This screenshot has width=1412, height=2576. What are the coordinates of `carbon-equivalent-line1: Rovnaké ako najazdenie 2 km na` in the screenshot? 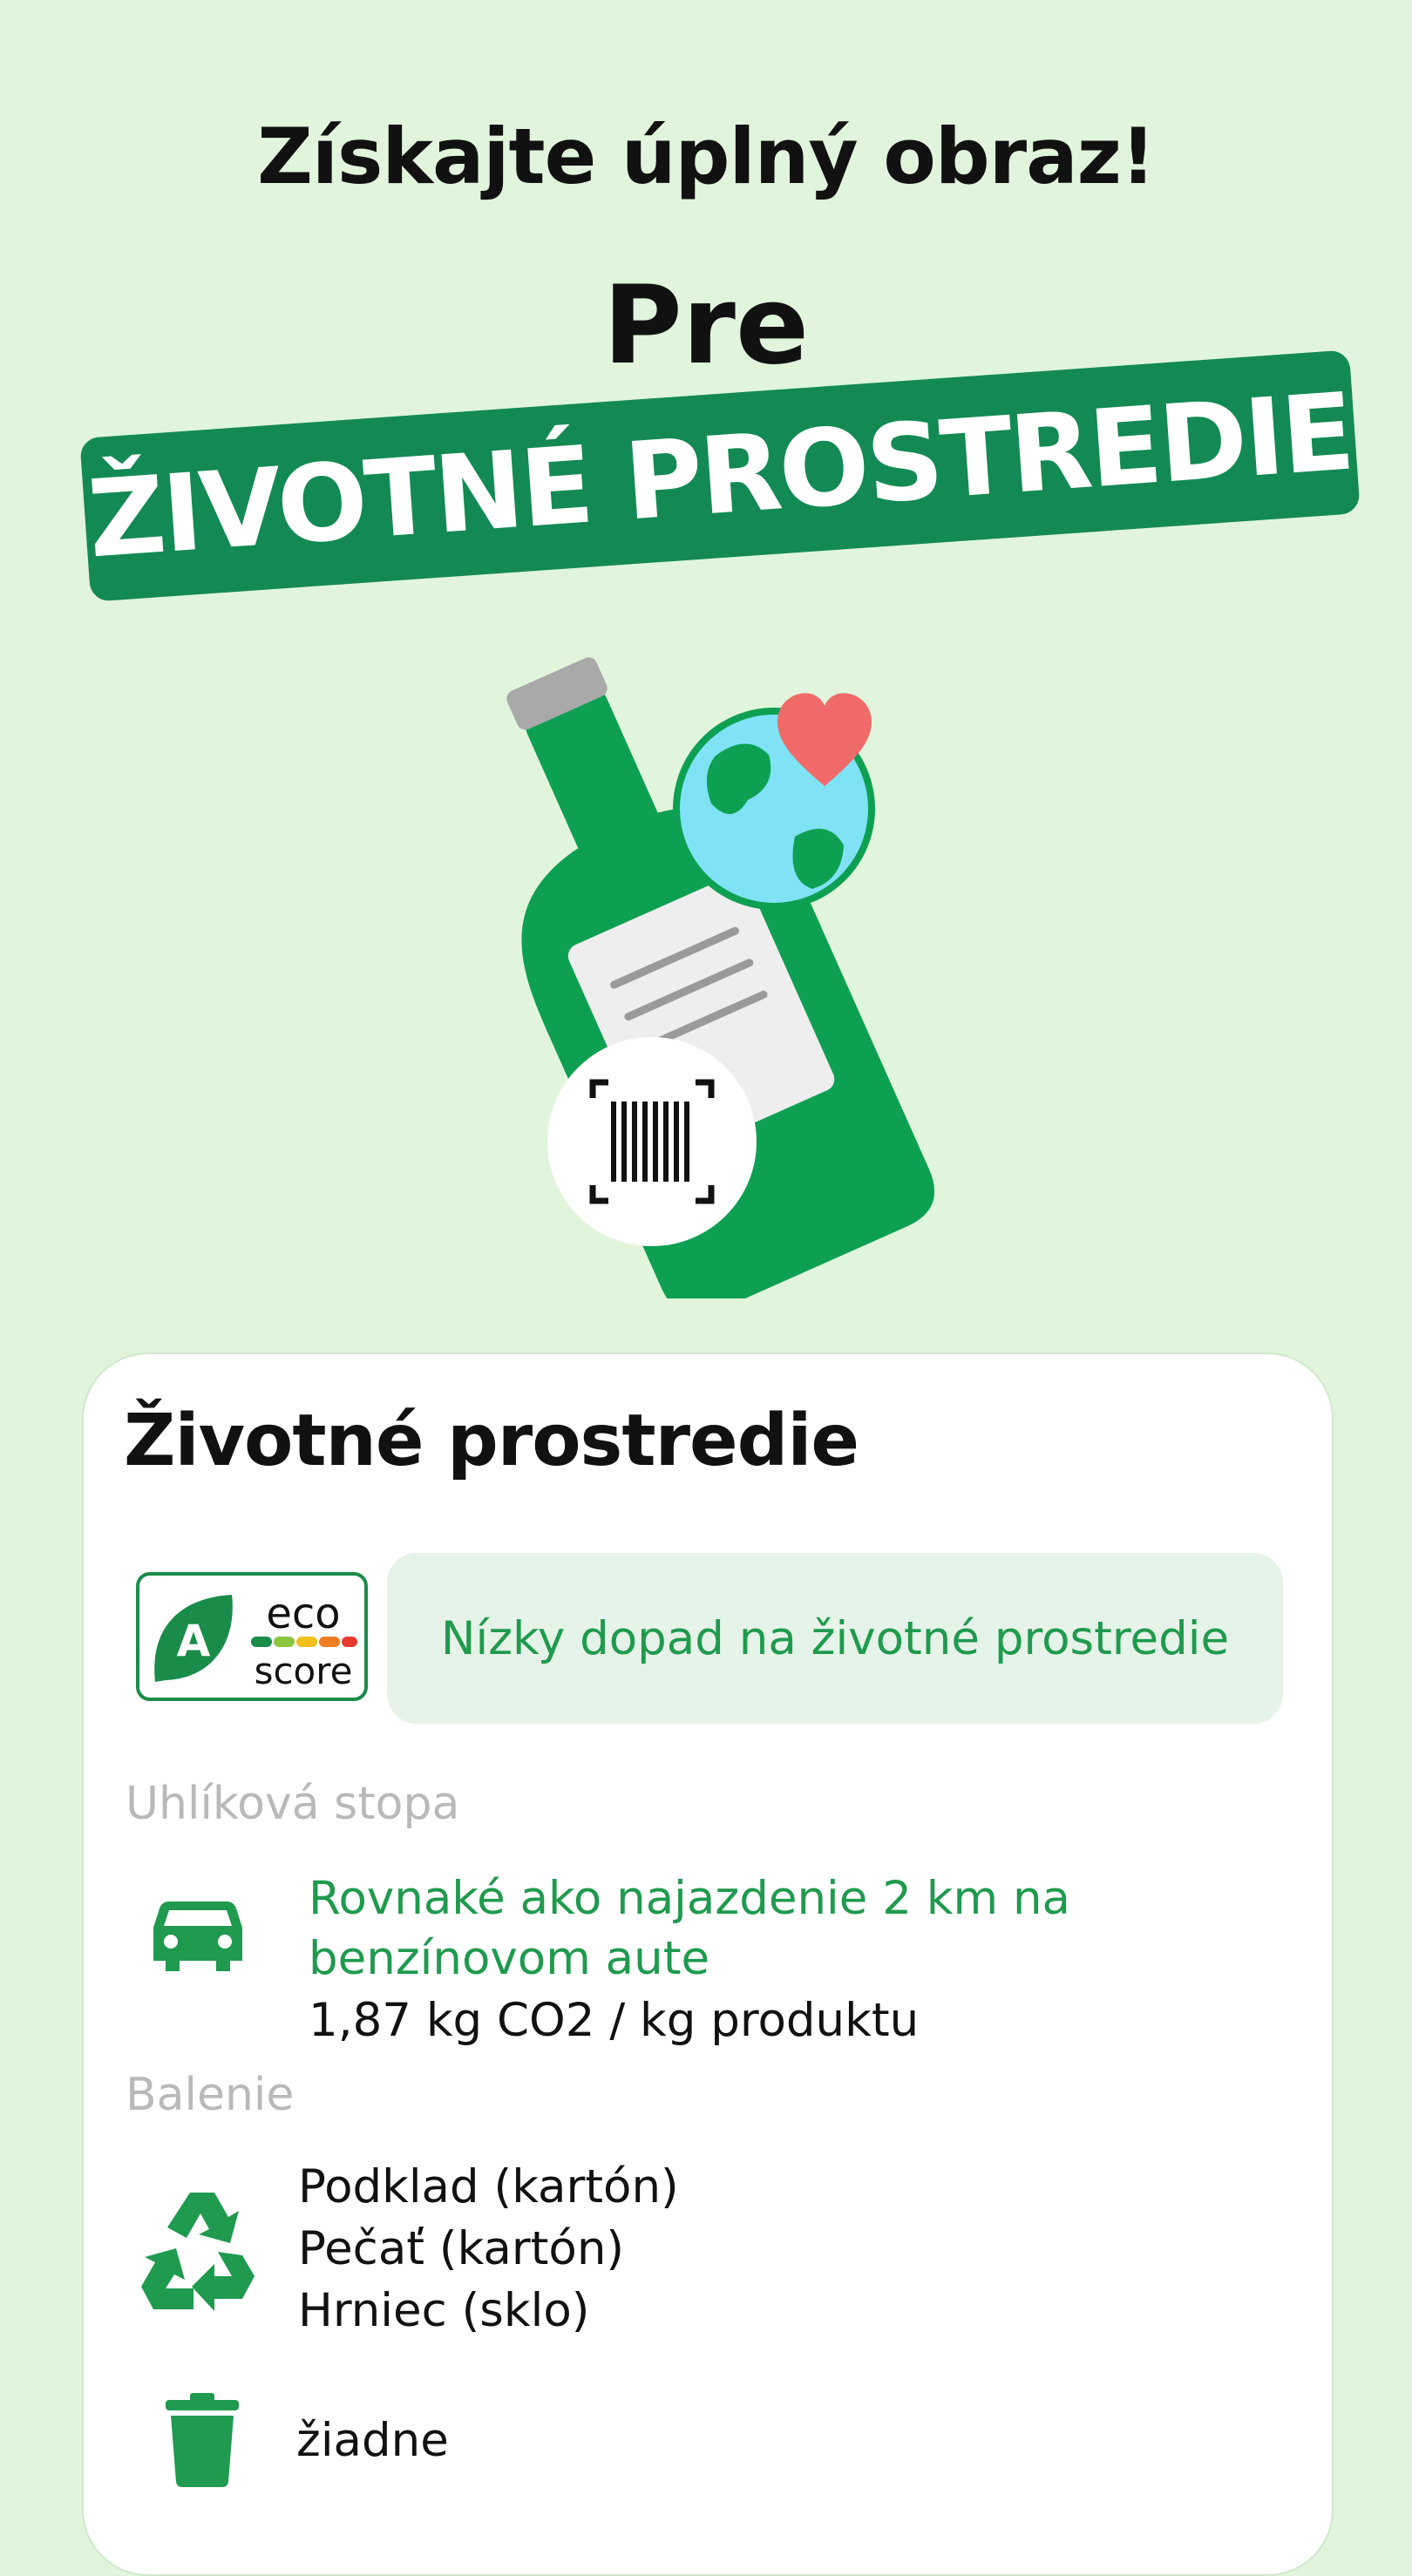 It's located at (690, 1899).